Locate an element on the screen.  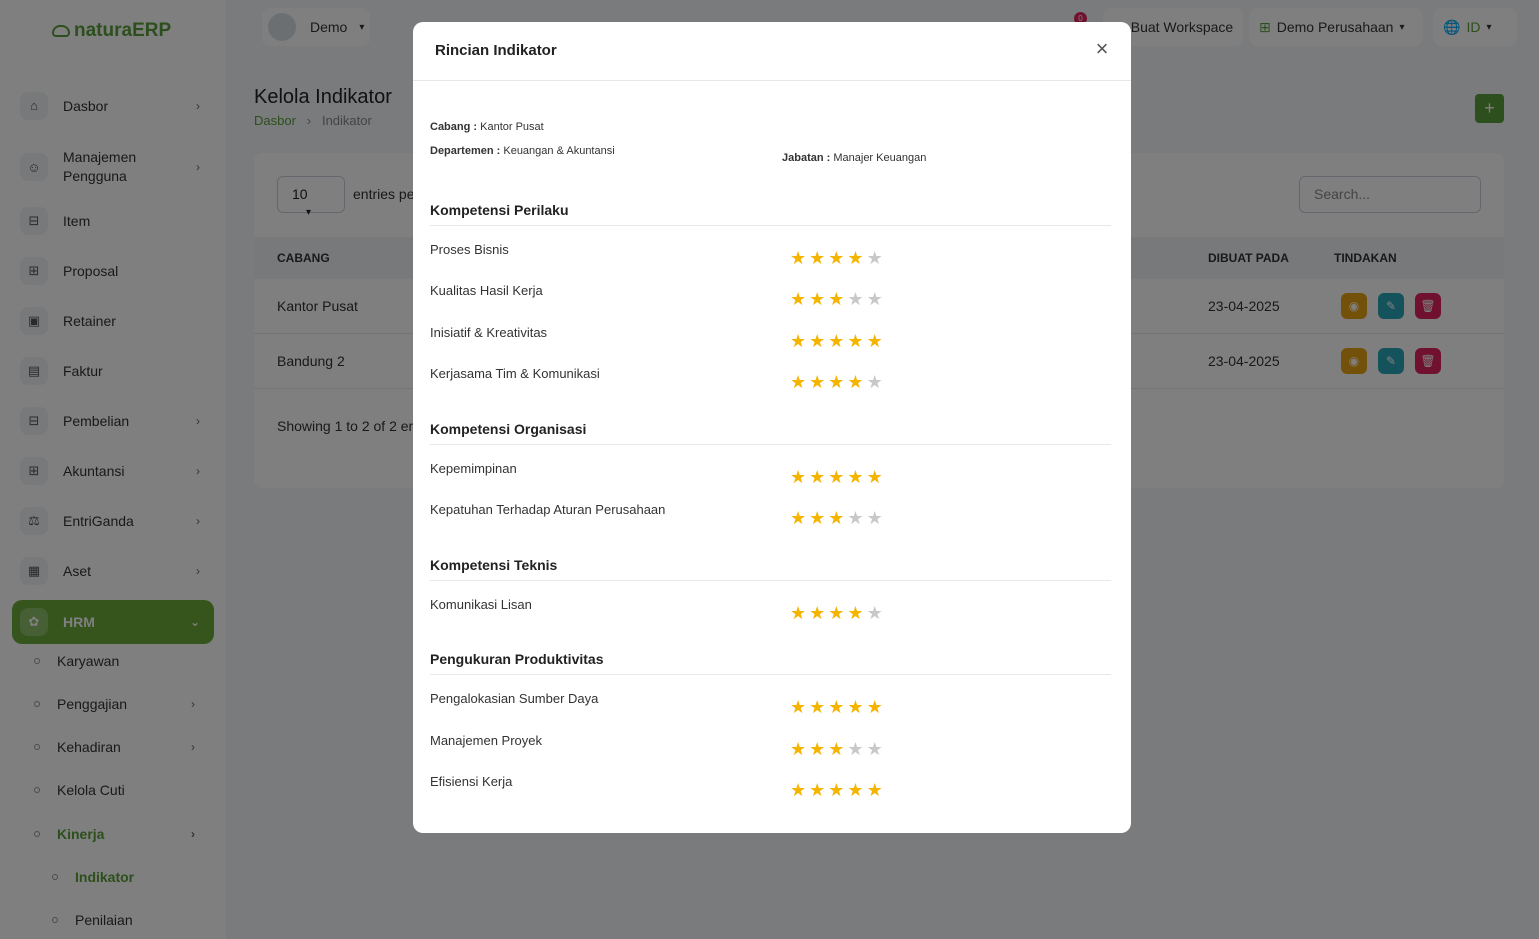
modal-title: Rincian Indikator is located at coordinates (496, 50).